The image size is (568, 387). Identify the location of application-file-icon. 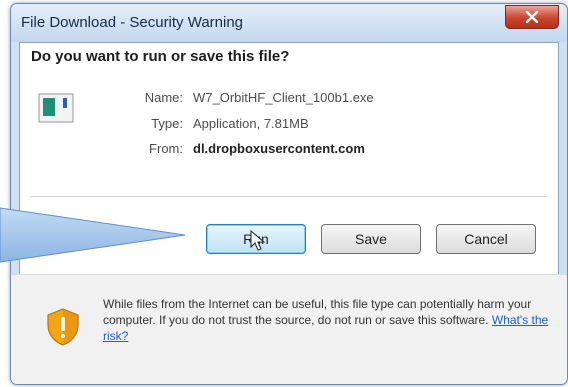
(56, 108).